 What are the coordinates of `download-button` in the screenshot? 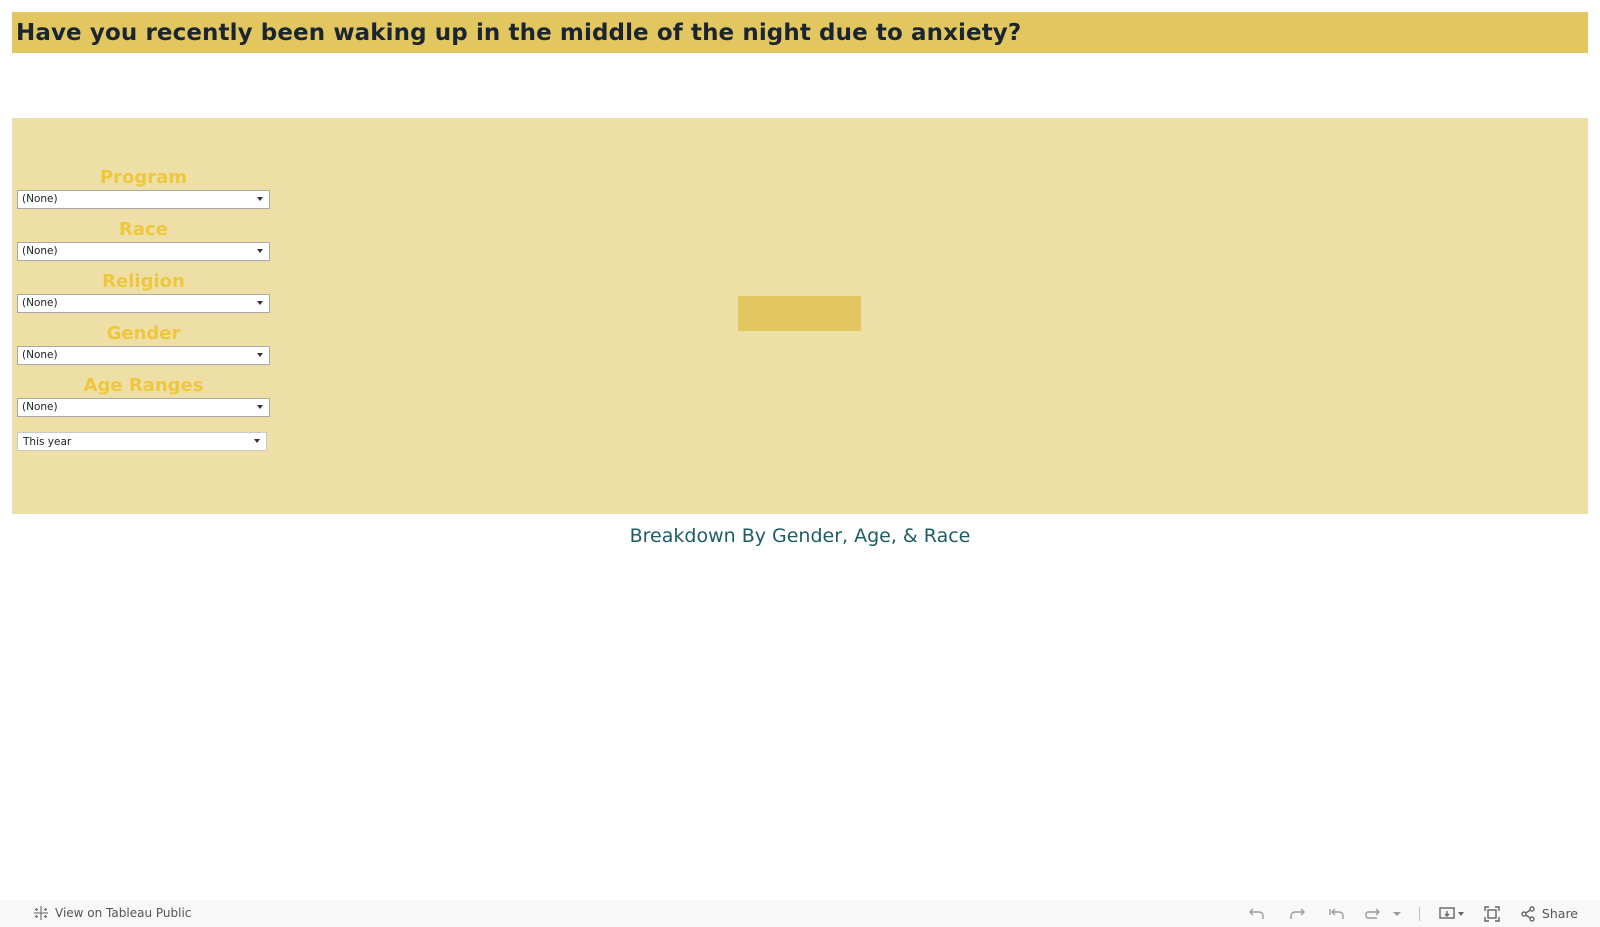 It's located at (1452, 913).